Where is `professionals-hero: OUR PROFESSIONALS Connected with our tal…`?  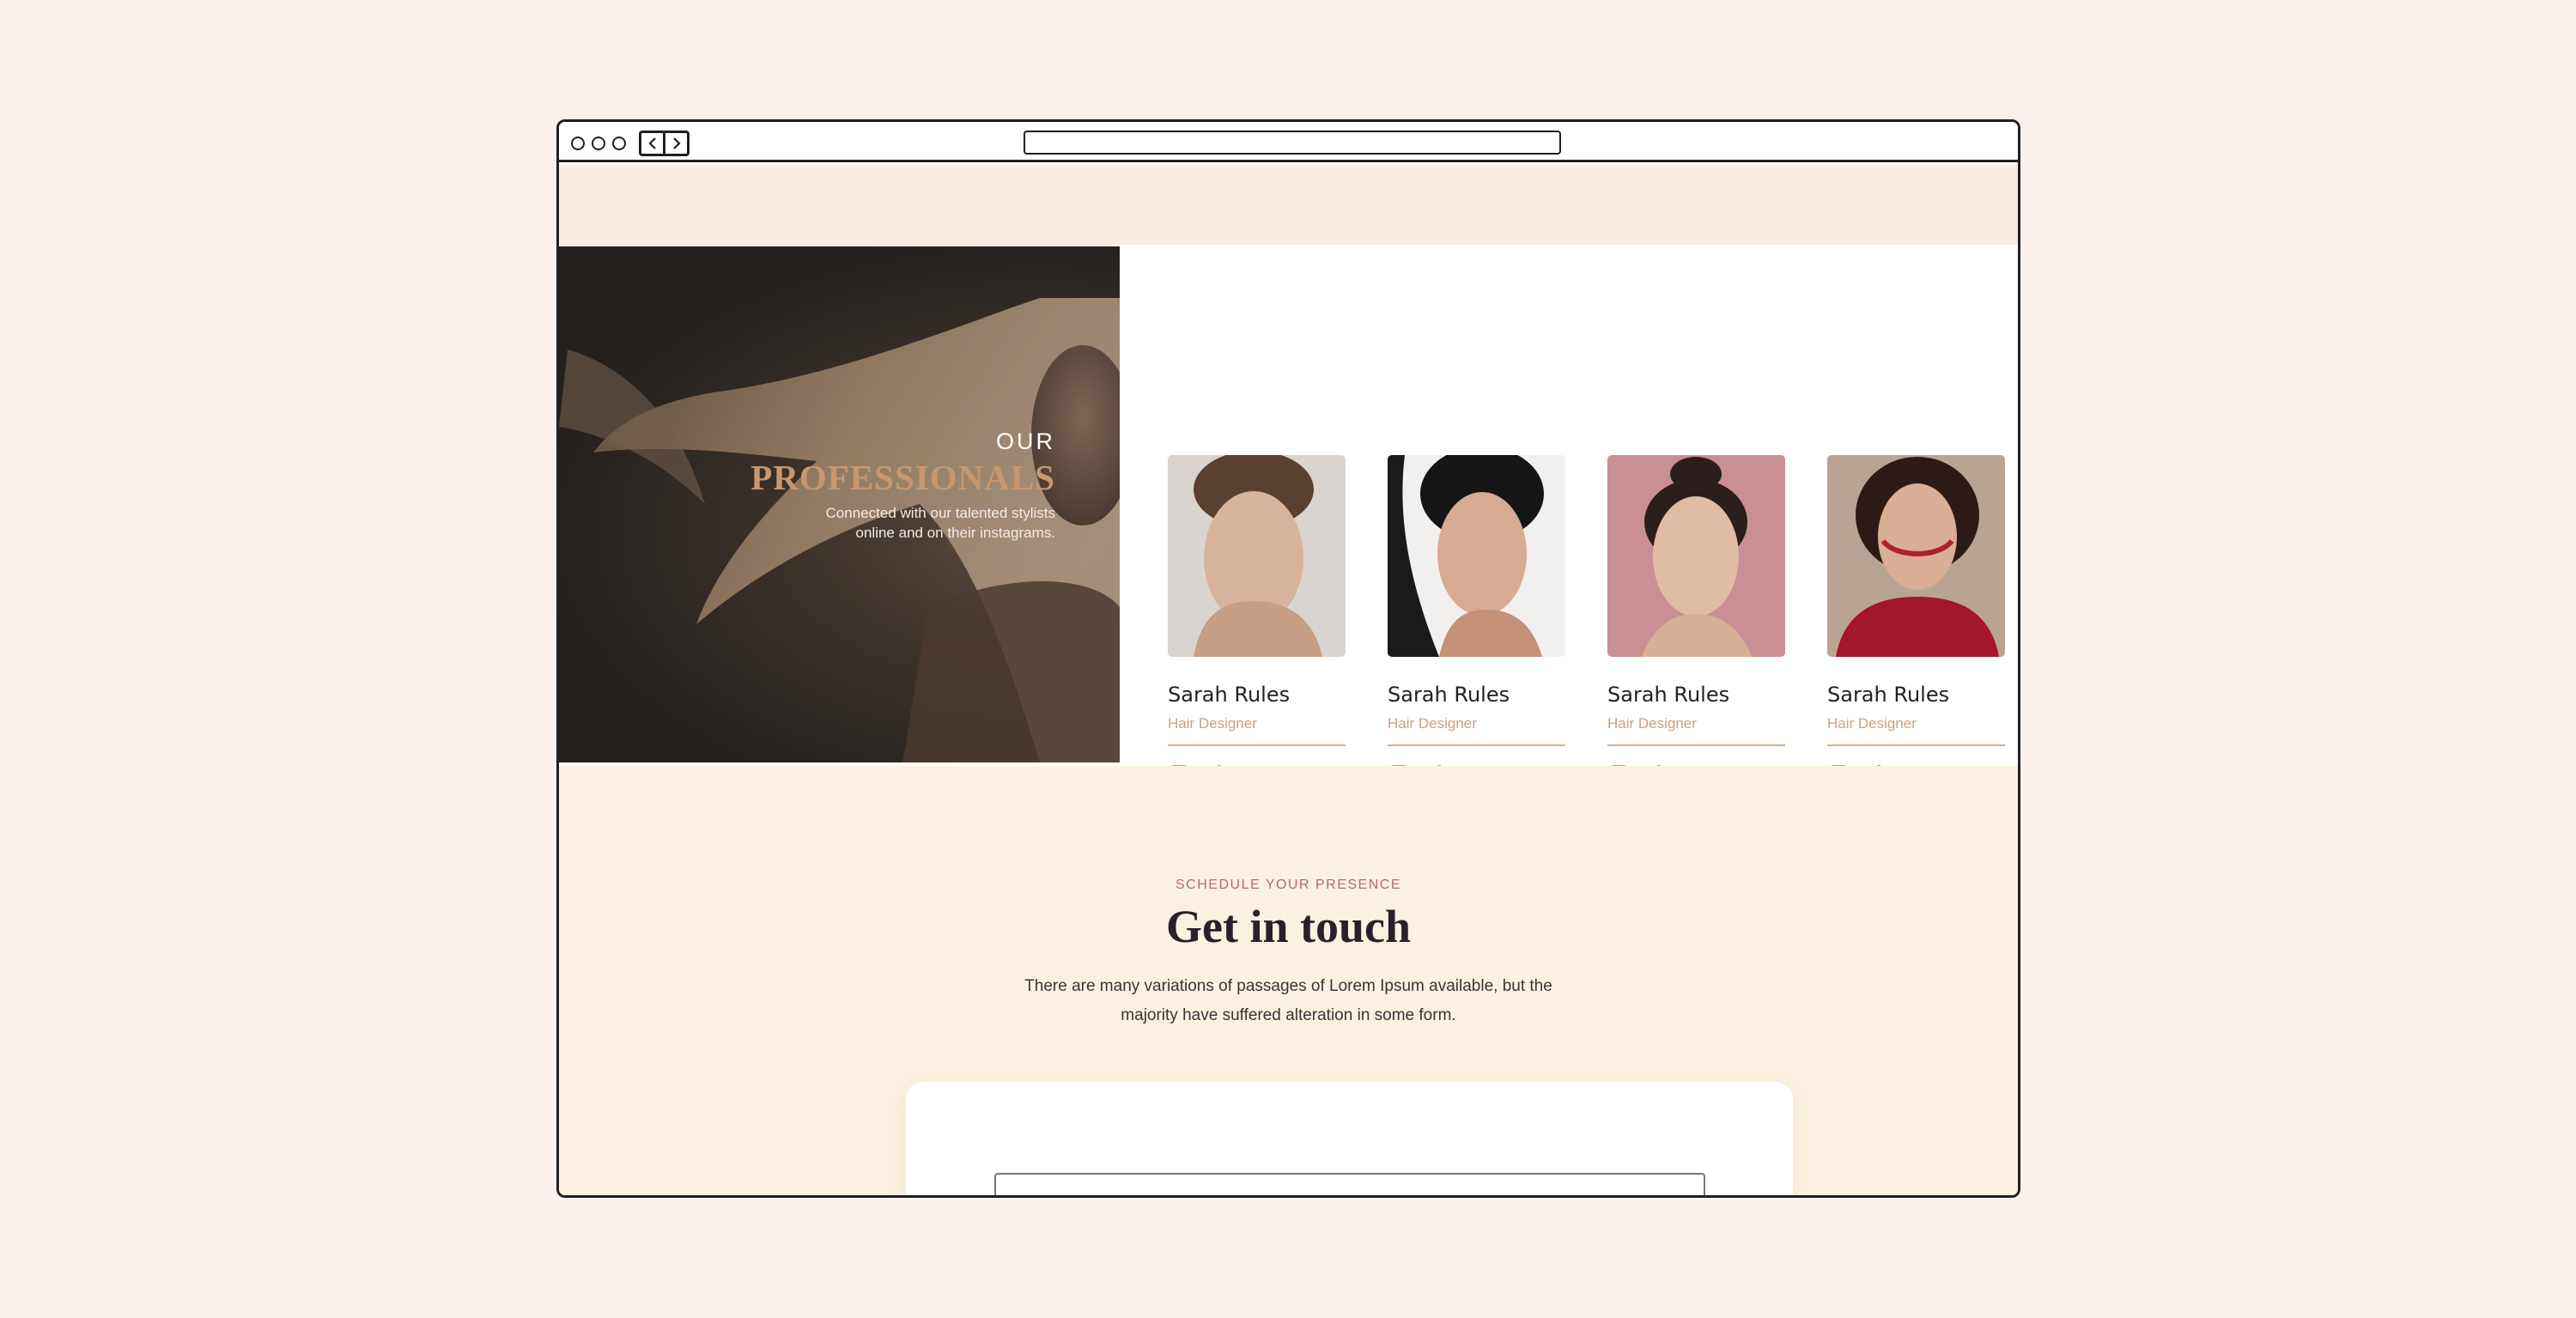
professionals-hero: OUR PROFESSIONALS Connected with our tal… is located at coordinates (839, 504).